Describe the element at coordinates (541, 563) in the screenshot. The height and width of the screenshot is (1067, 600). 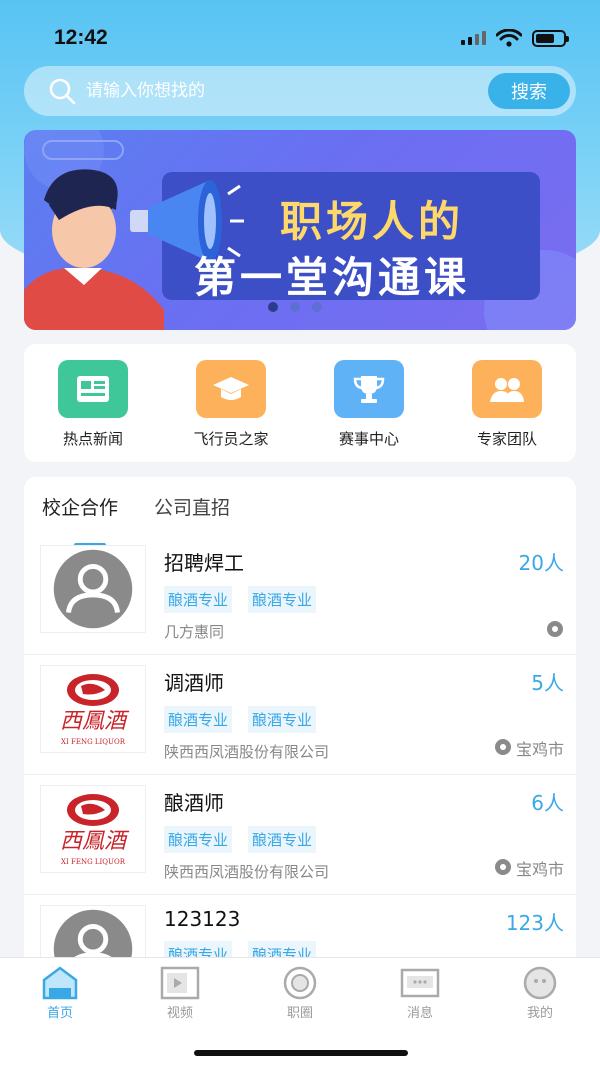
I see `job-headcount: 20人` at that location.